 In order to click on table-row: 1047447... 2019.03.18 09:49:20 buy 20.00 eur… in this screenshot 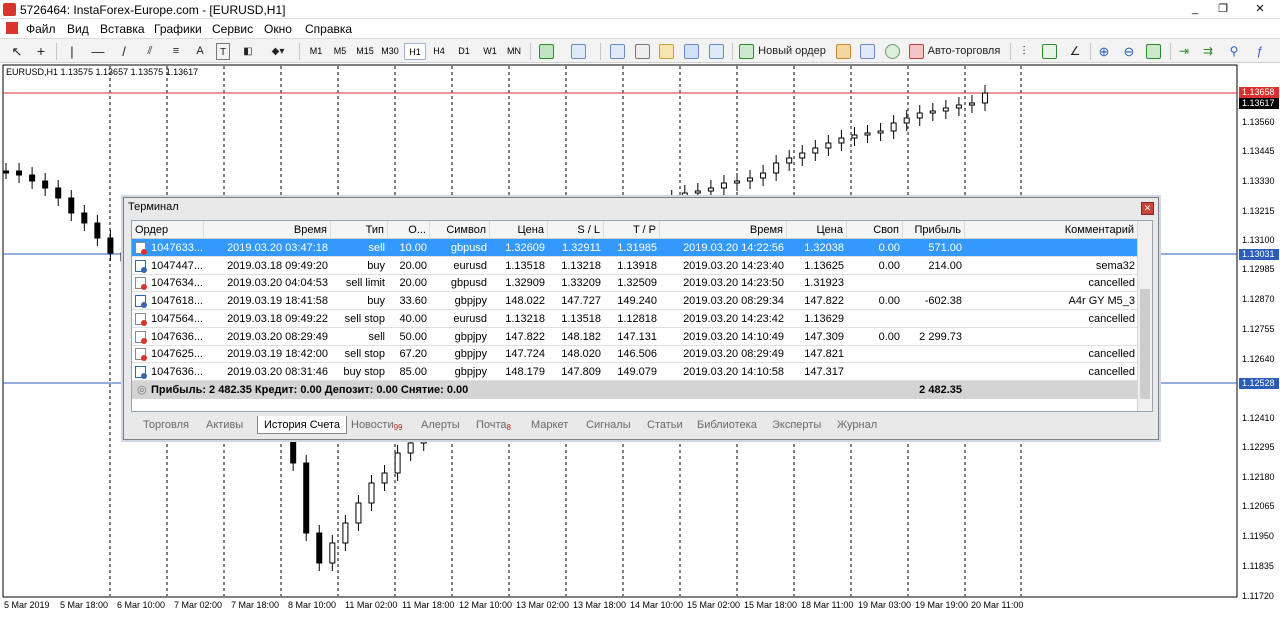, I will do `click(635, 266)`.